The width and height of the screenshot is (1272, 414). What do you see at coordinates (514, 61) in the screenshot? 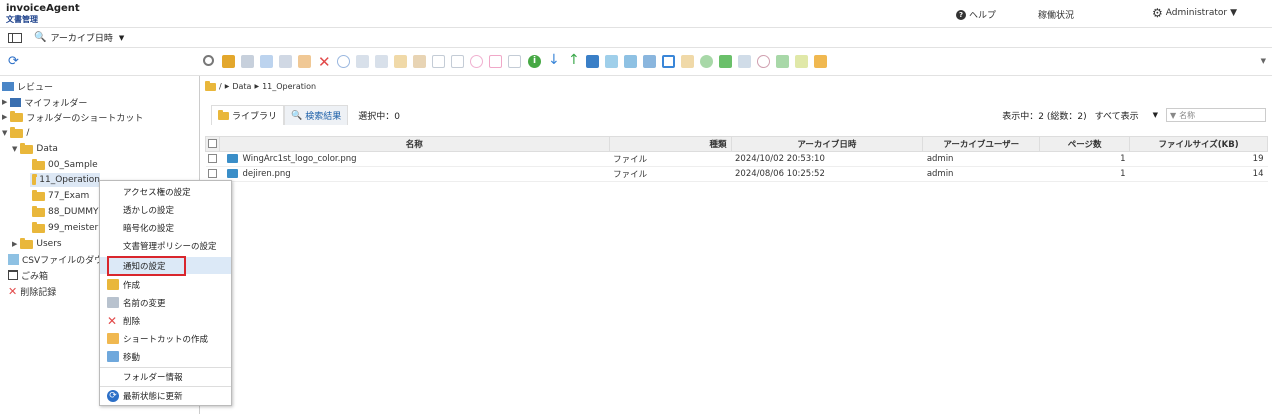
I see `form-icon` at bounding box center [514, 61].